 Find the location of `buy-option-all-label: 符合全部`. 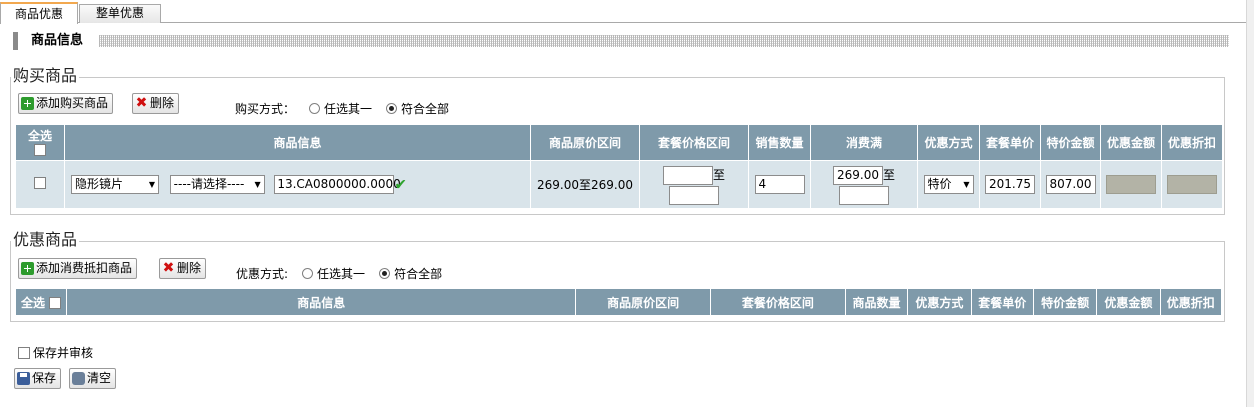

buy-option-all-label: 符合全部 is located at coordinates (425, 109).